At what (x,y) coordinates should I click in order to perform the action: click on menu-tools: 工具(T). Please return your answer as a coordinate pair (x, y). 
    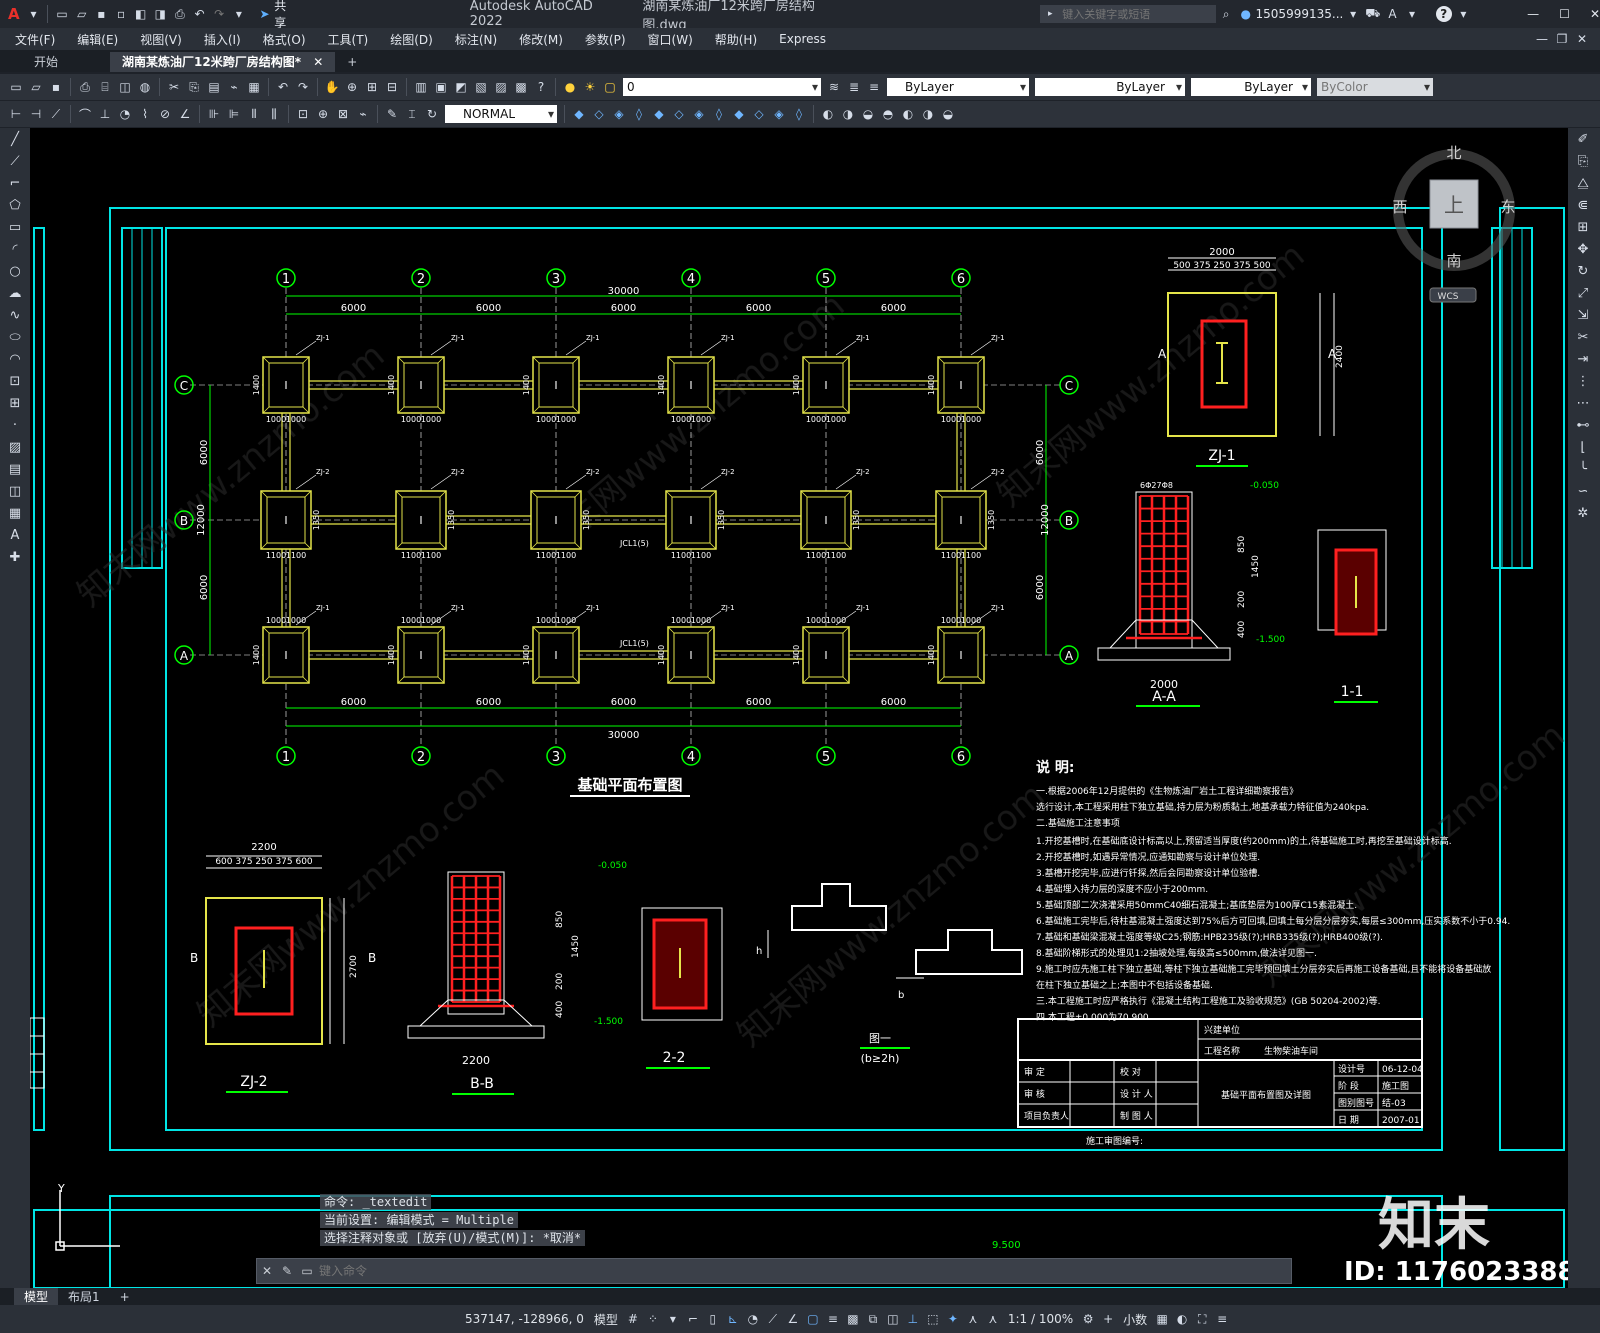
    Looking at the image, I should click on (348, 39).